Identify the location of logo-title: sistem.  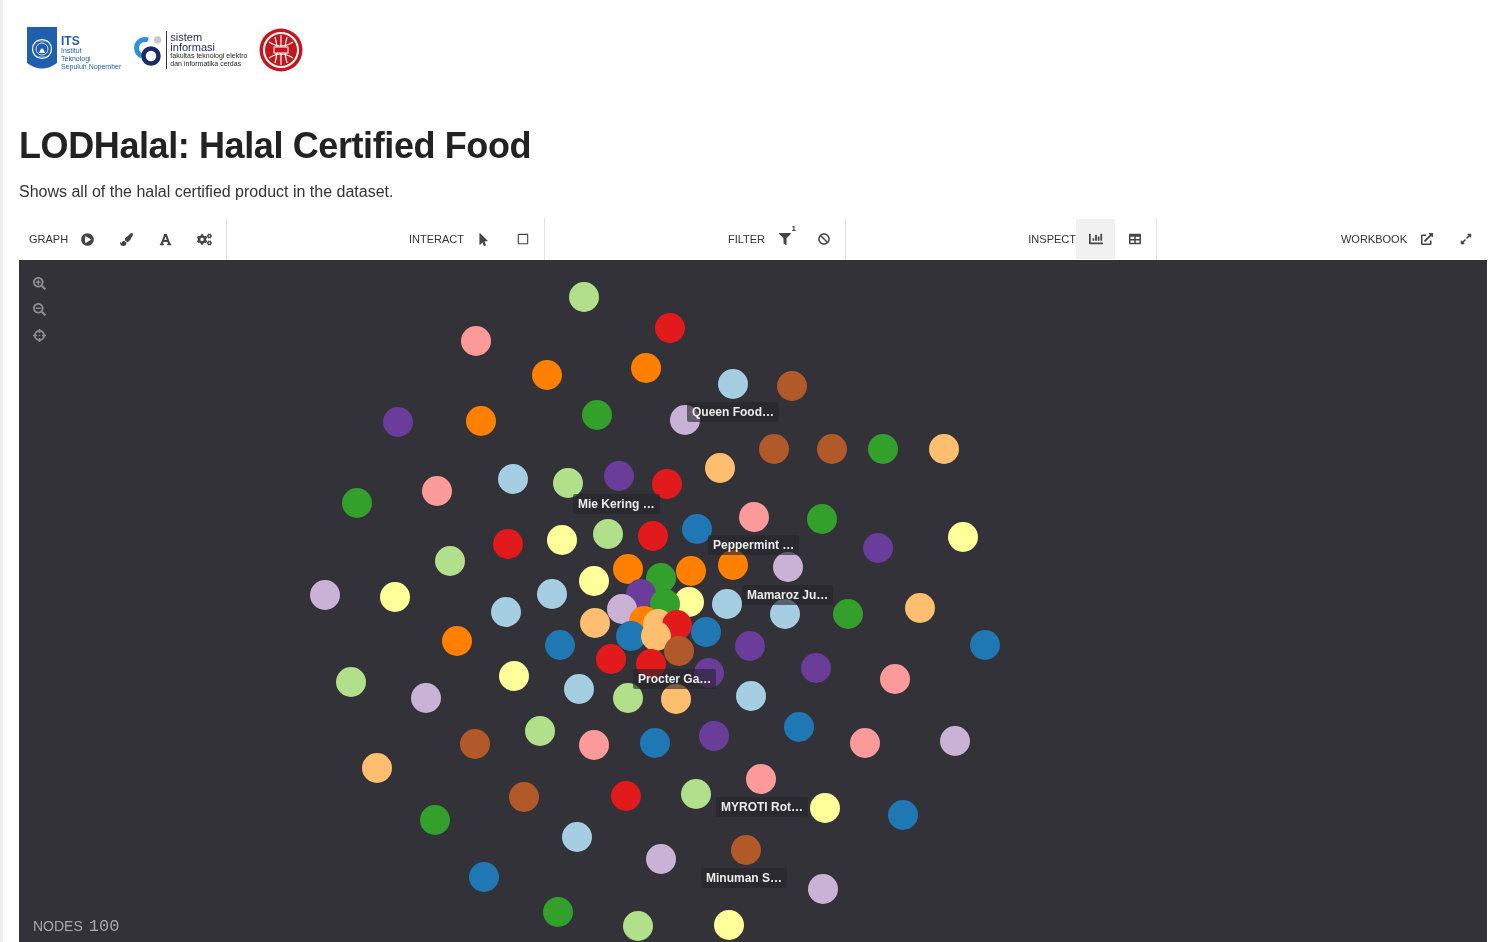
(186, 36).